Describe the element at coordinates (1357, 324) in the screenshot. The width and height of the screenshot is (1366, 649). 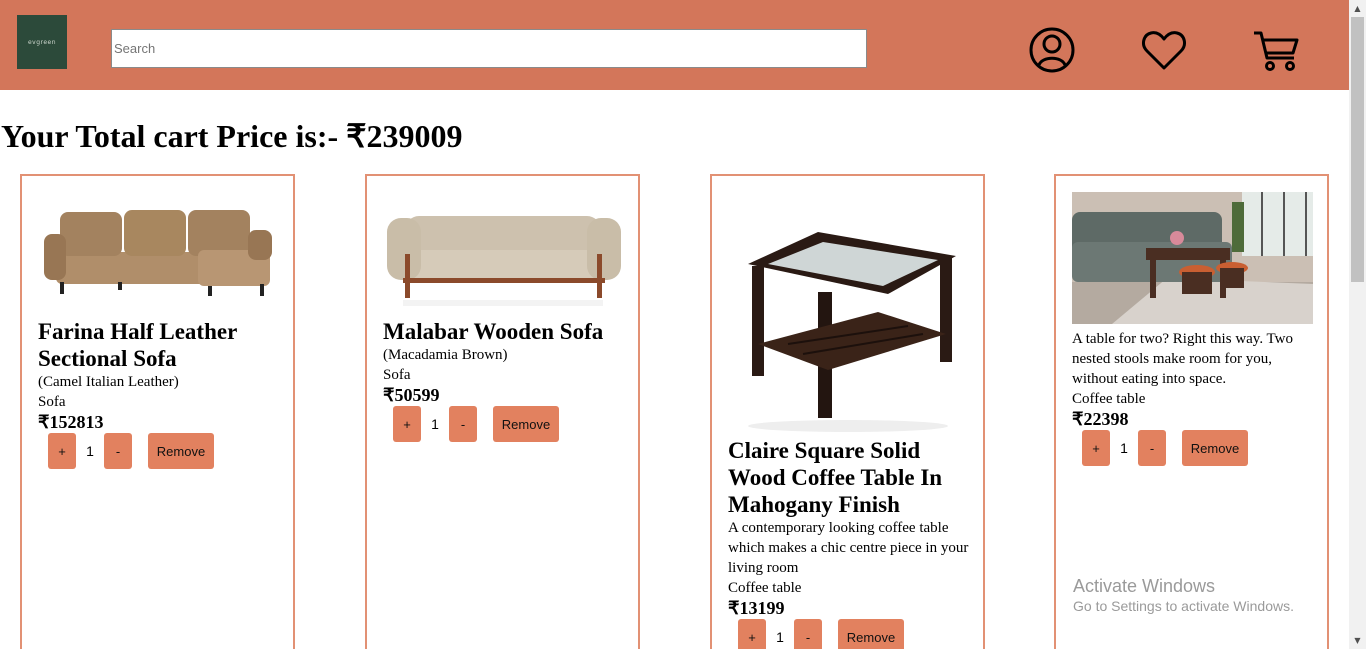
I see `vertical-scrollbar: ▲ ▼` at that location.